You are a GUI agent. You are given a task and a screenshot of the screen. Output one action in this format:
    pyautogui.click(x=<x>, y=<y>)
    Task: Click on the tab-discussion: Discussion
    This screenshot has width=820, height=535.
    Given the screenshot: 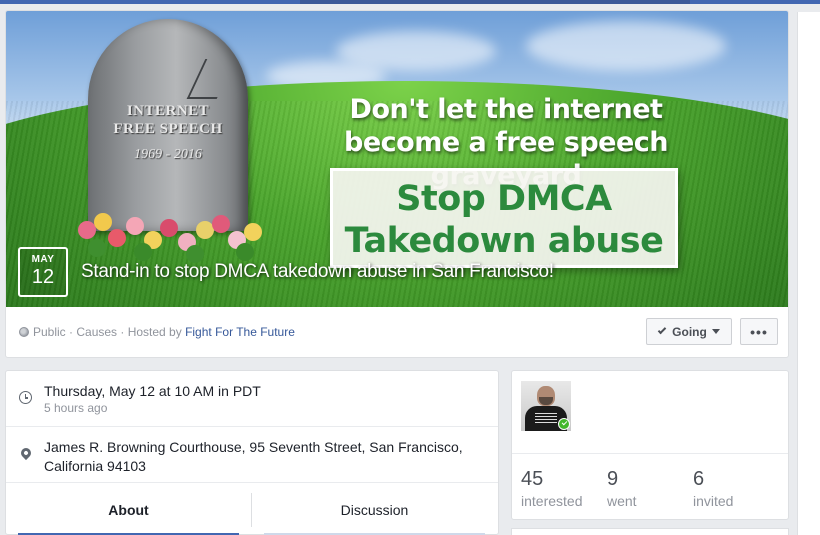 What is the action you would take?
    pyautogui.click(x=374, y=509)
    